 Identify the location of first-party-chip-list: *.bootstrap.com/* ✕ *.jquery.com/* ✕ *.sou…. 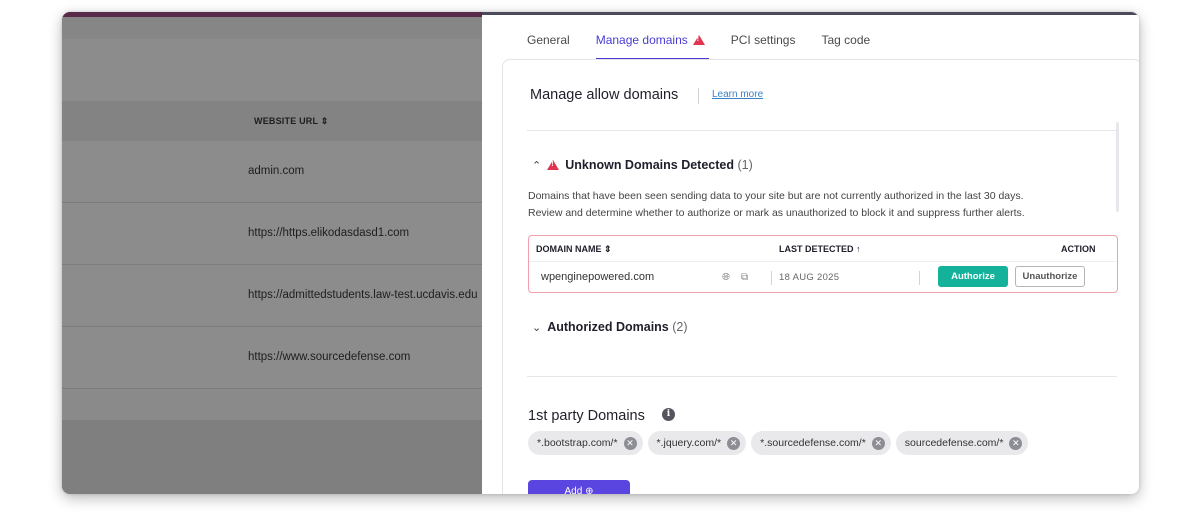
(778, 443).